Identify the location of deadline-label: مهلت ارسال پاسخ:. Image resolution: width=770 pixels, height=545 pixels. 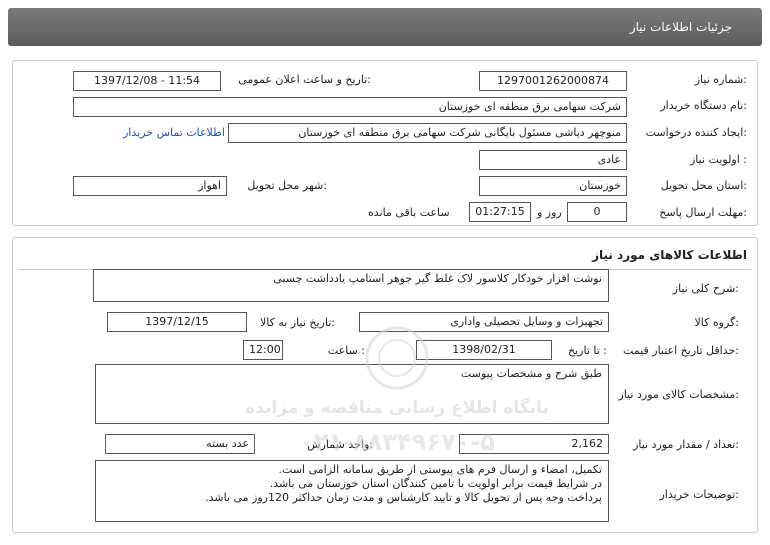
(703, 212).